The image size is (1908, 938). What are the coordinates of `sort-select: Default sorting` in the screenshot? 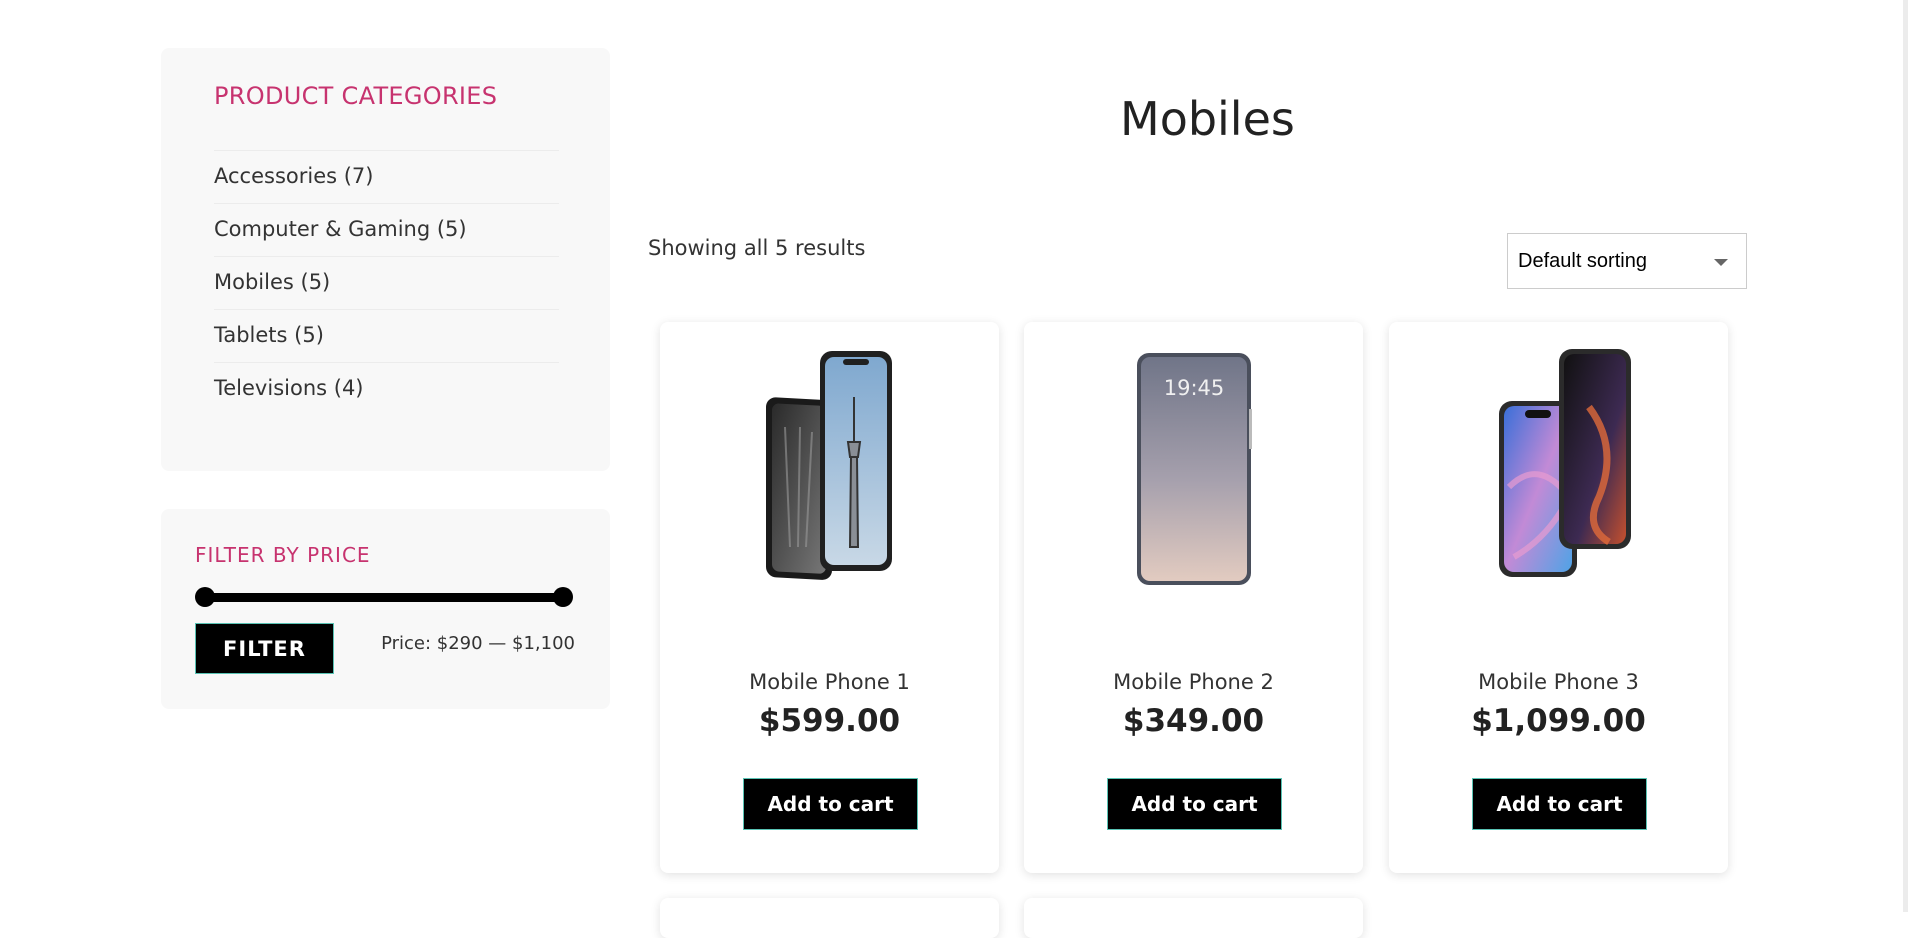 It's located at (1627, 261).